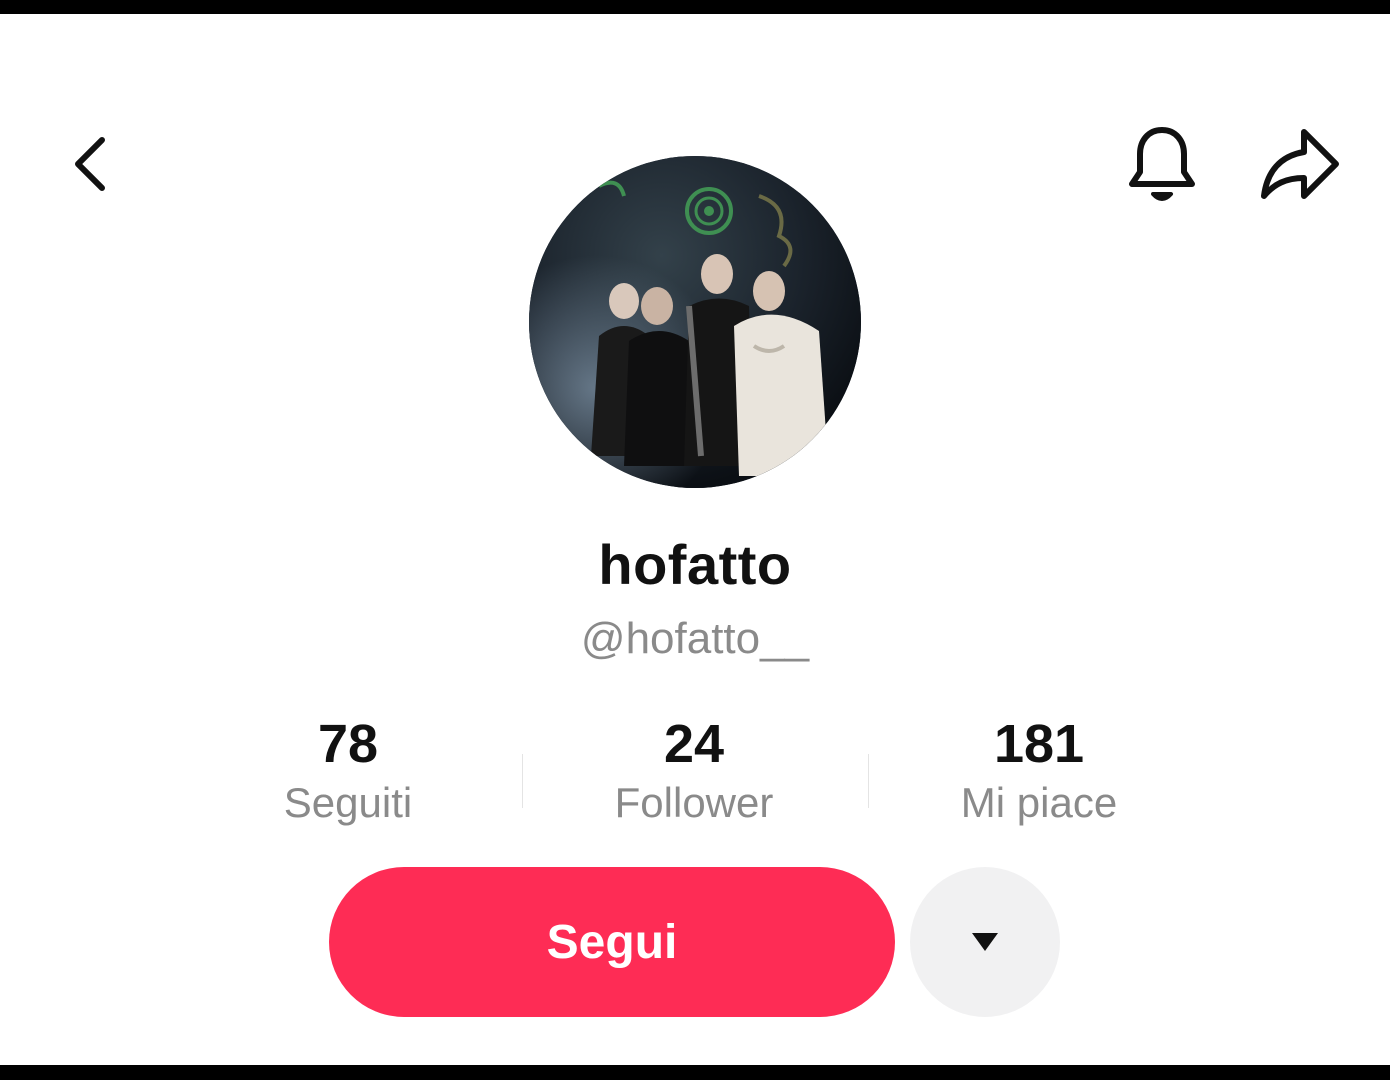  Describe the element at coordinates (694, 744) in the screenshot. I see `stat-value: 24` at that location.